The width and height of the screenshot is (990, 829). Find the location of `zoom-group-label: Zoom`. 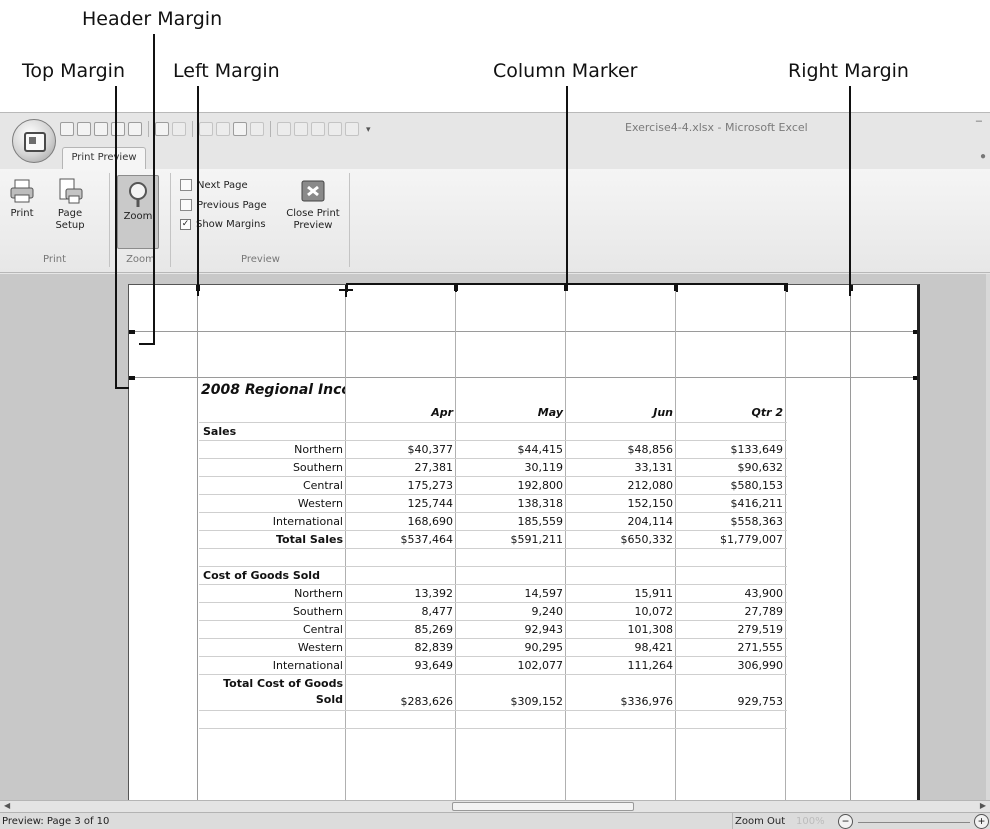

zoom-group-label: Zoom is located at coordinates (140, 259).